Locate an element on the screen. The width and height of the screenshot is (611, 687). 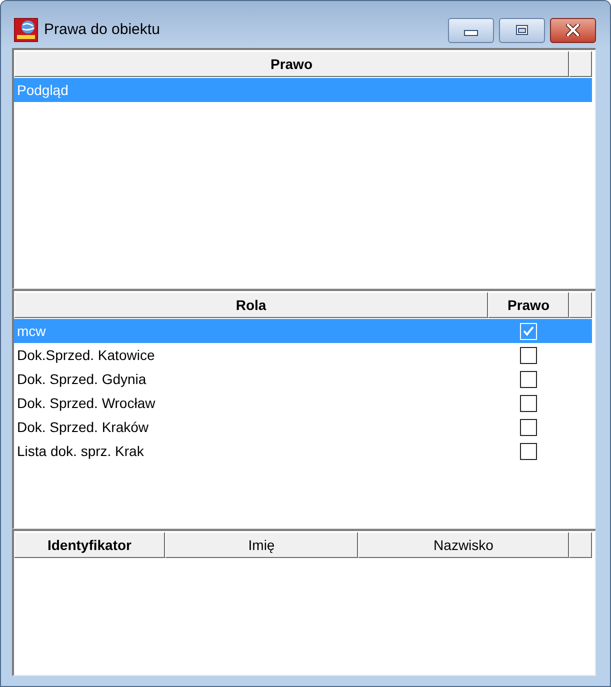
globe-icon is located at coordinates (26, 30).